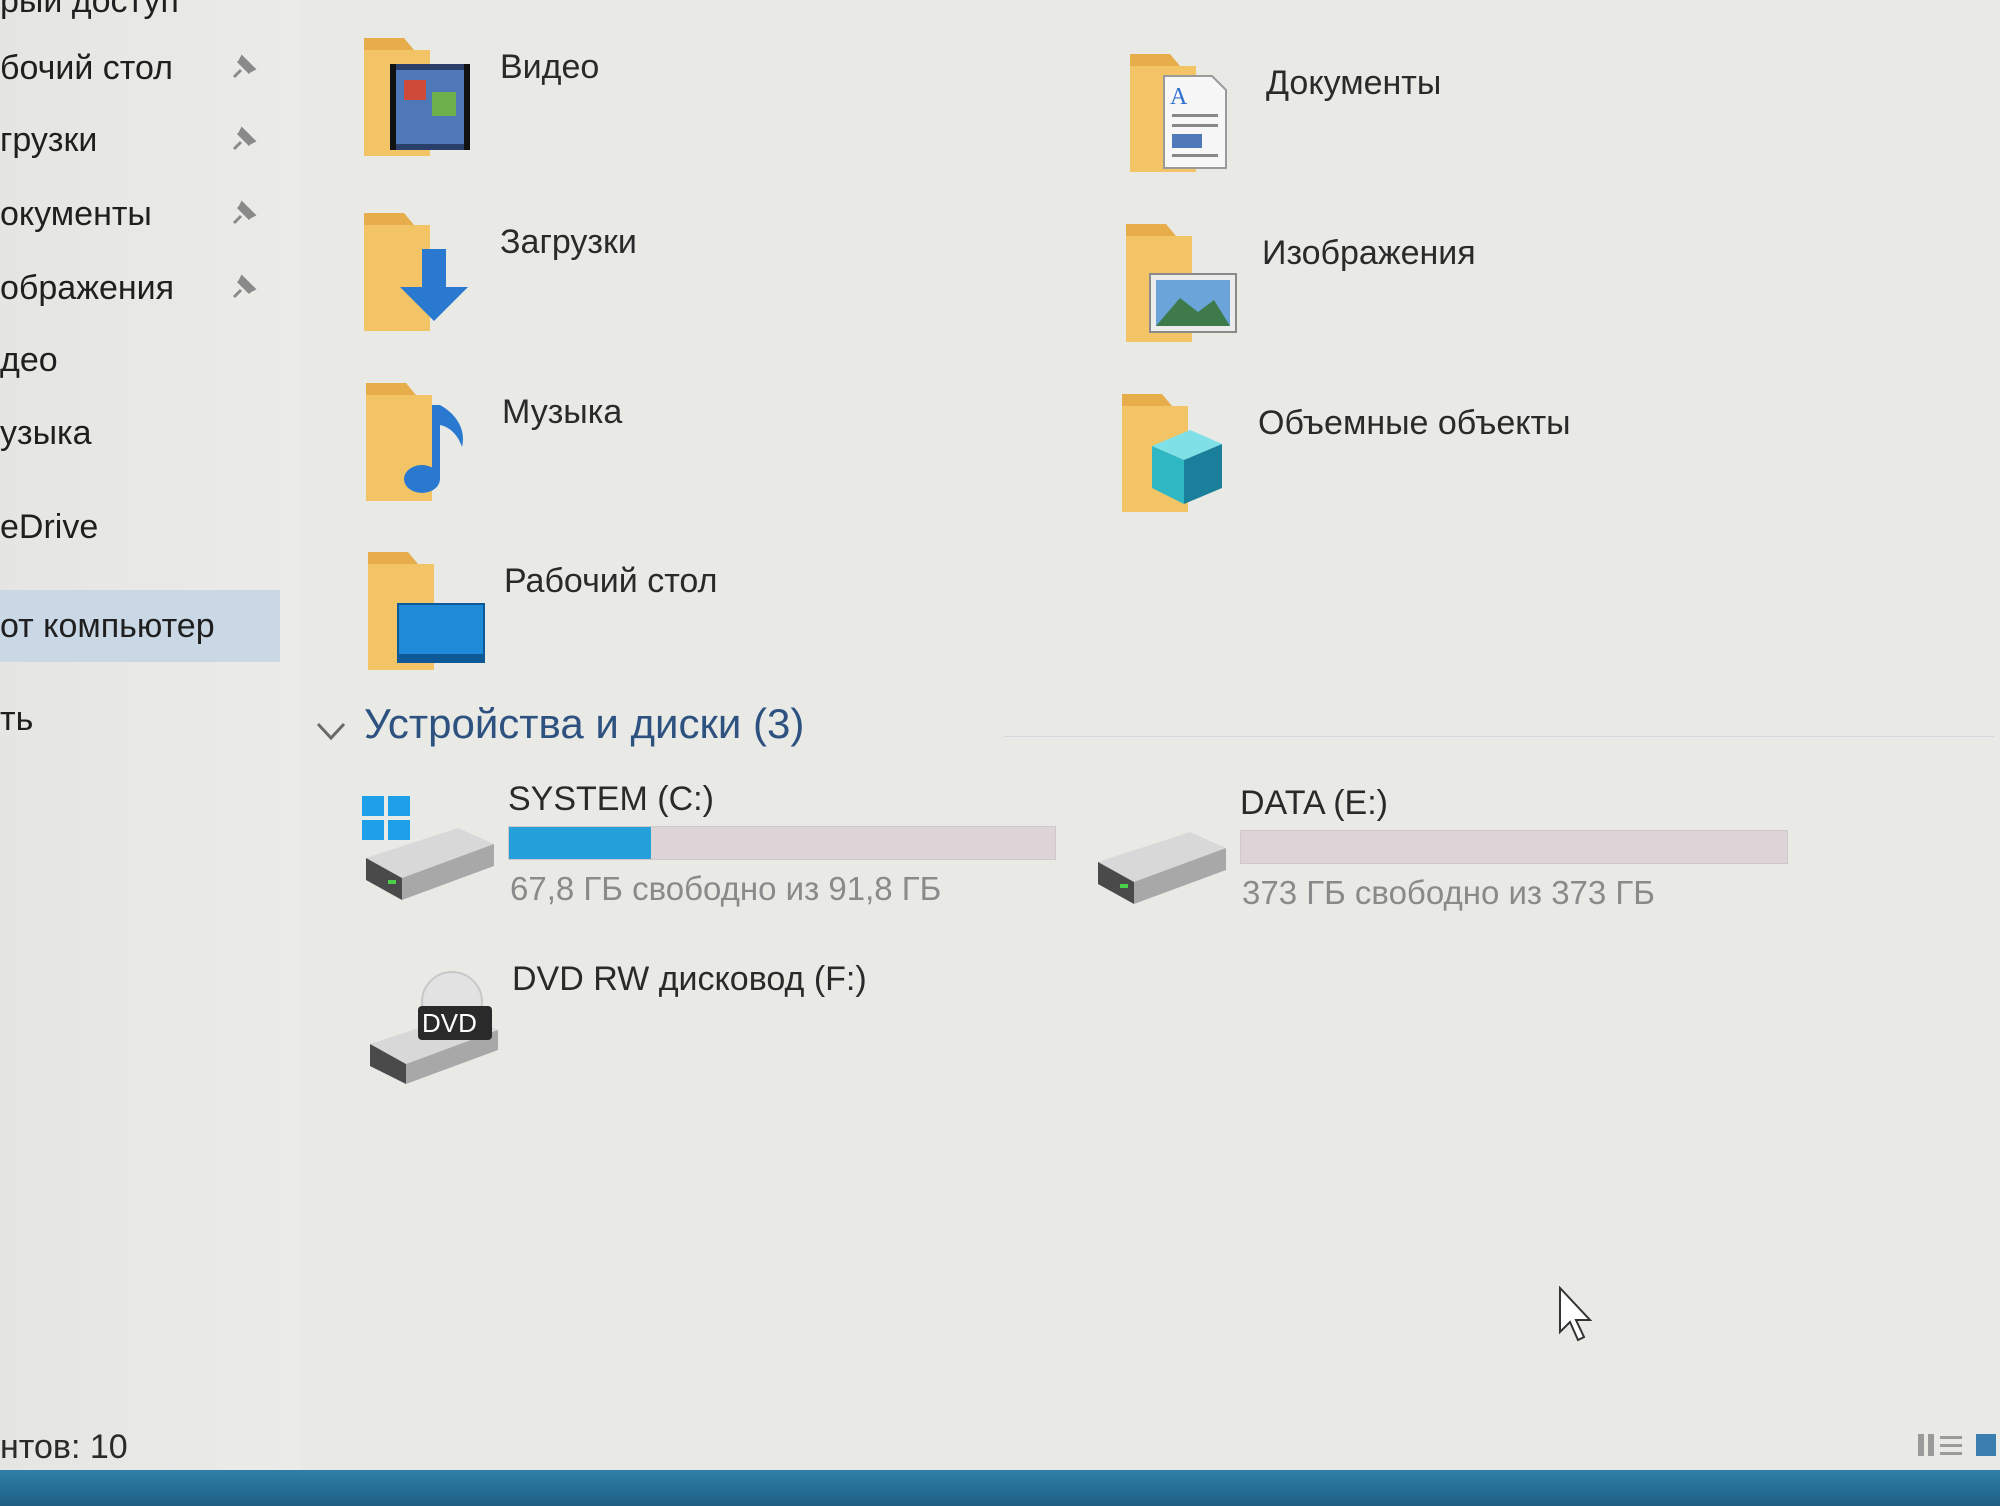 The height and width of the screenshot is (1506, 2000). Describe the element at coordinates (89, 10) in the screenshot. I see `sidebar-item-label: рый доступ` at that location.